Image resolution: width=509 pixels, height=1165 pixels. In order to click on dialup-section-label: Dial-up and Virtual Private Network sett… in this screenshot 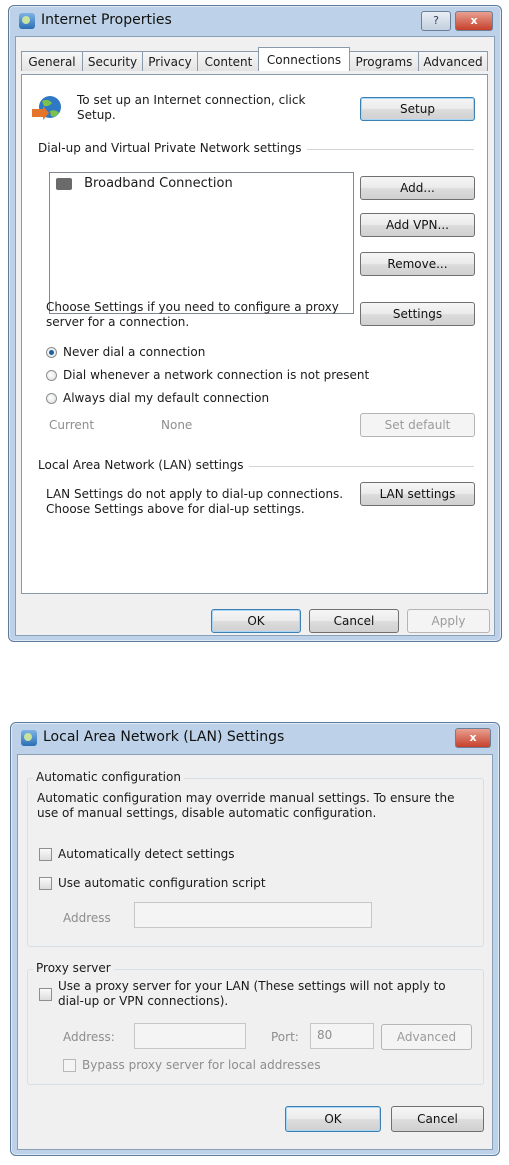, I will do `click(173, 148)`.